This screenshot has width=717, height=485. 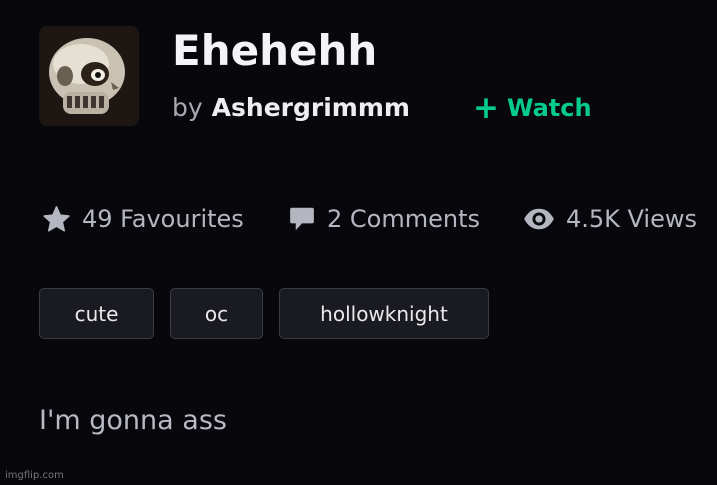 I want to click on skull-avatar-image, so click(x=89, y=76).